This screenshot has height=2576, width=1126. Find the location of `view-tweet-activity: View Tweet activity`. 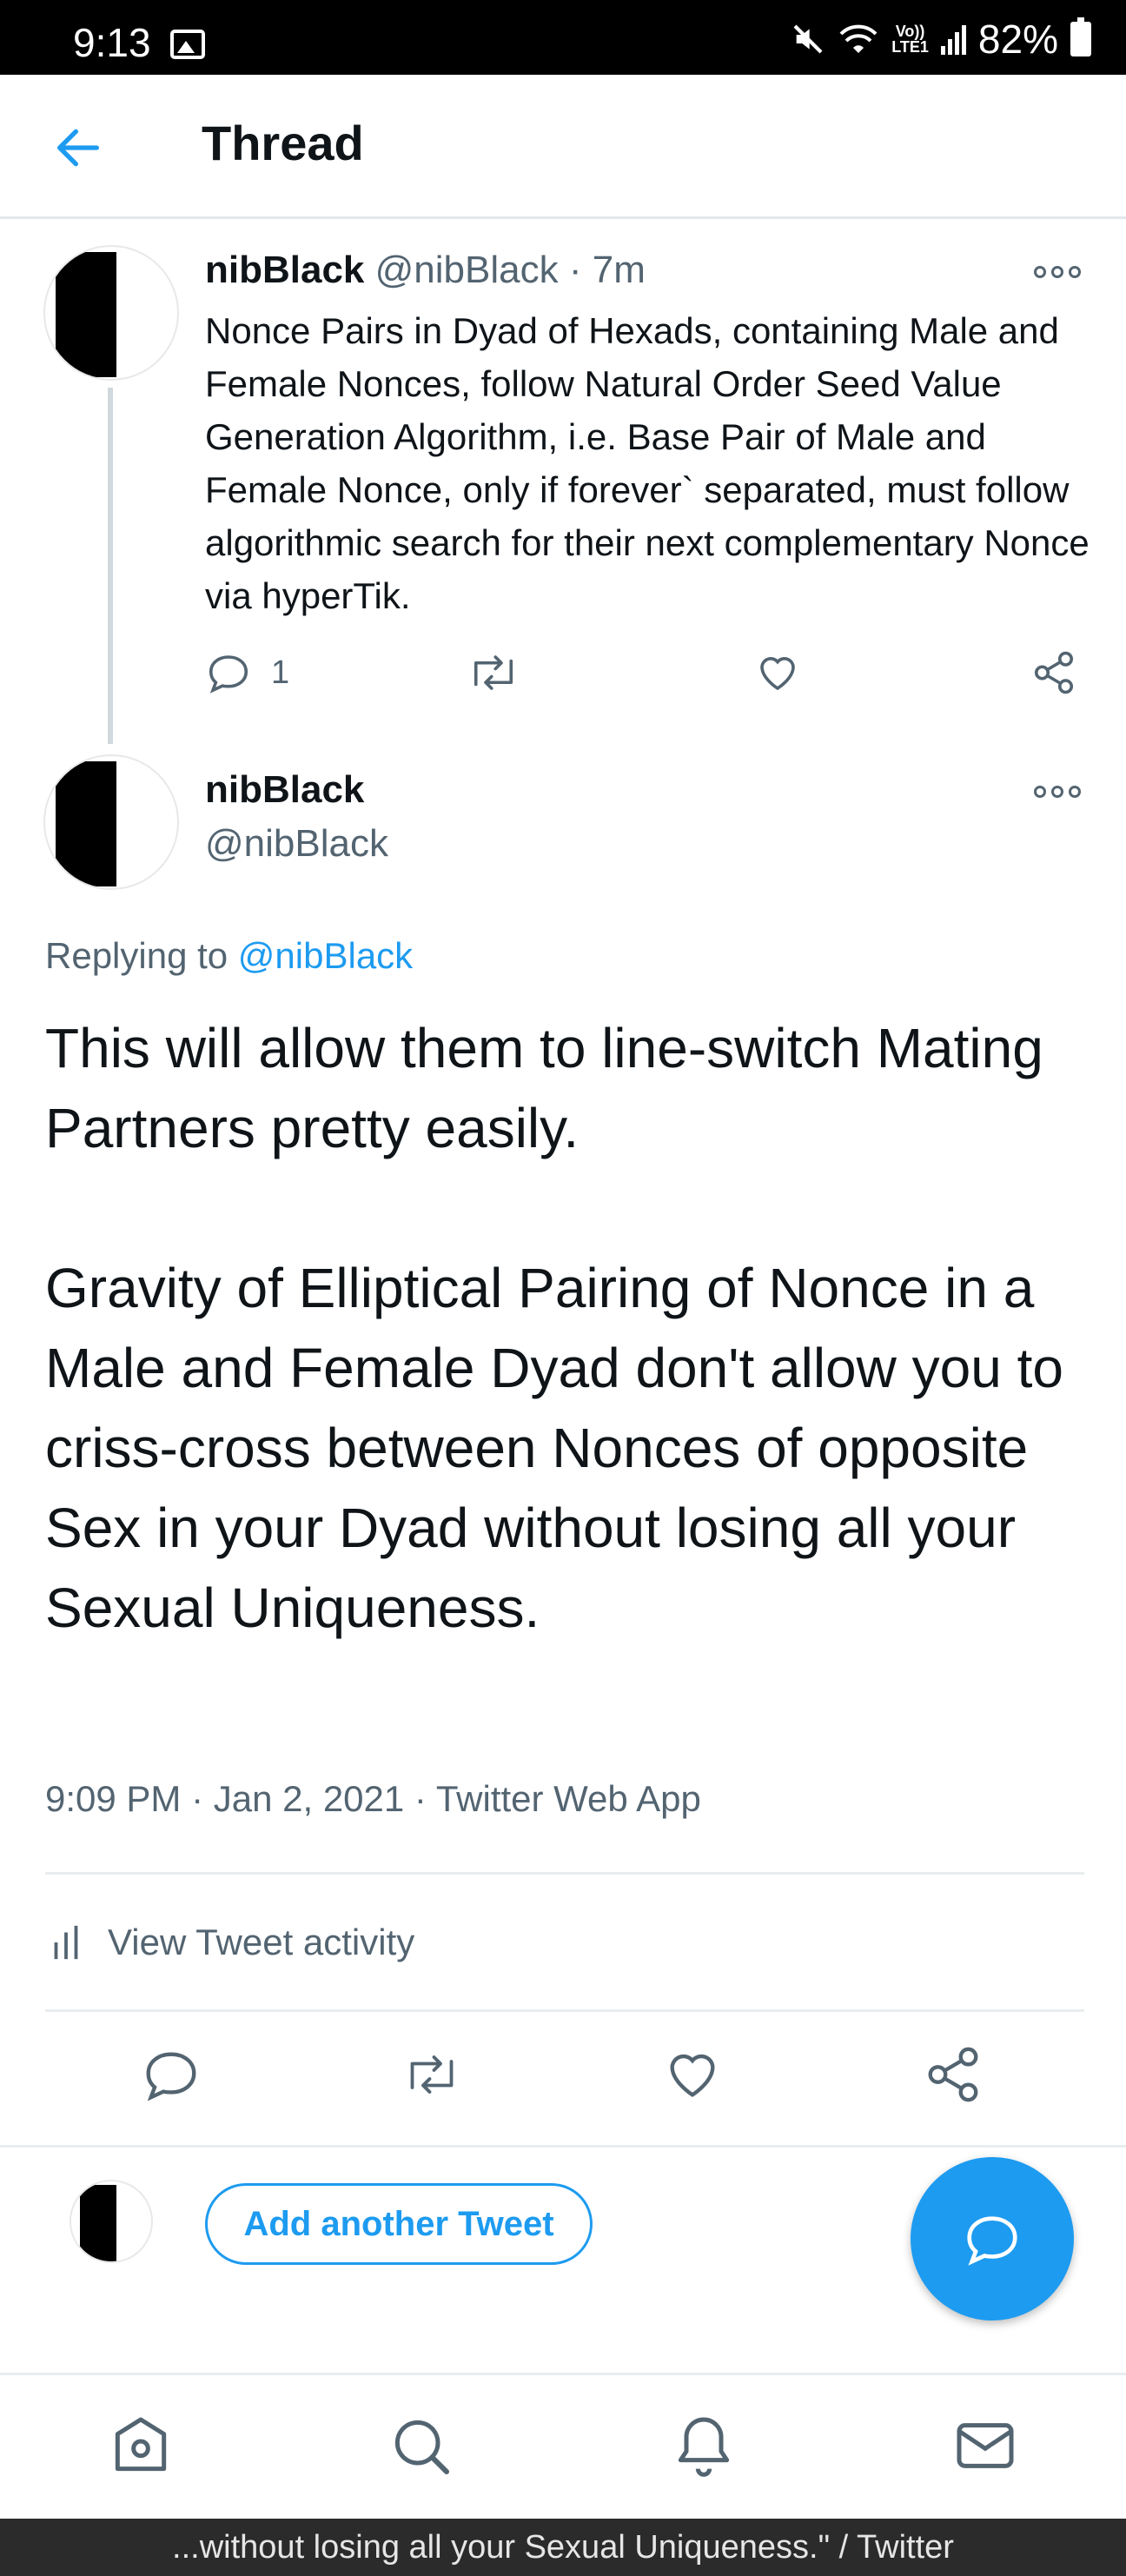

view-tweet-activity: View Tweet activity is located at coordinates (232, 1942).